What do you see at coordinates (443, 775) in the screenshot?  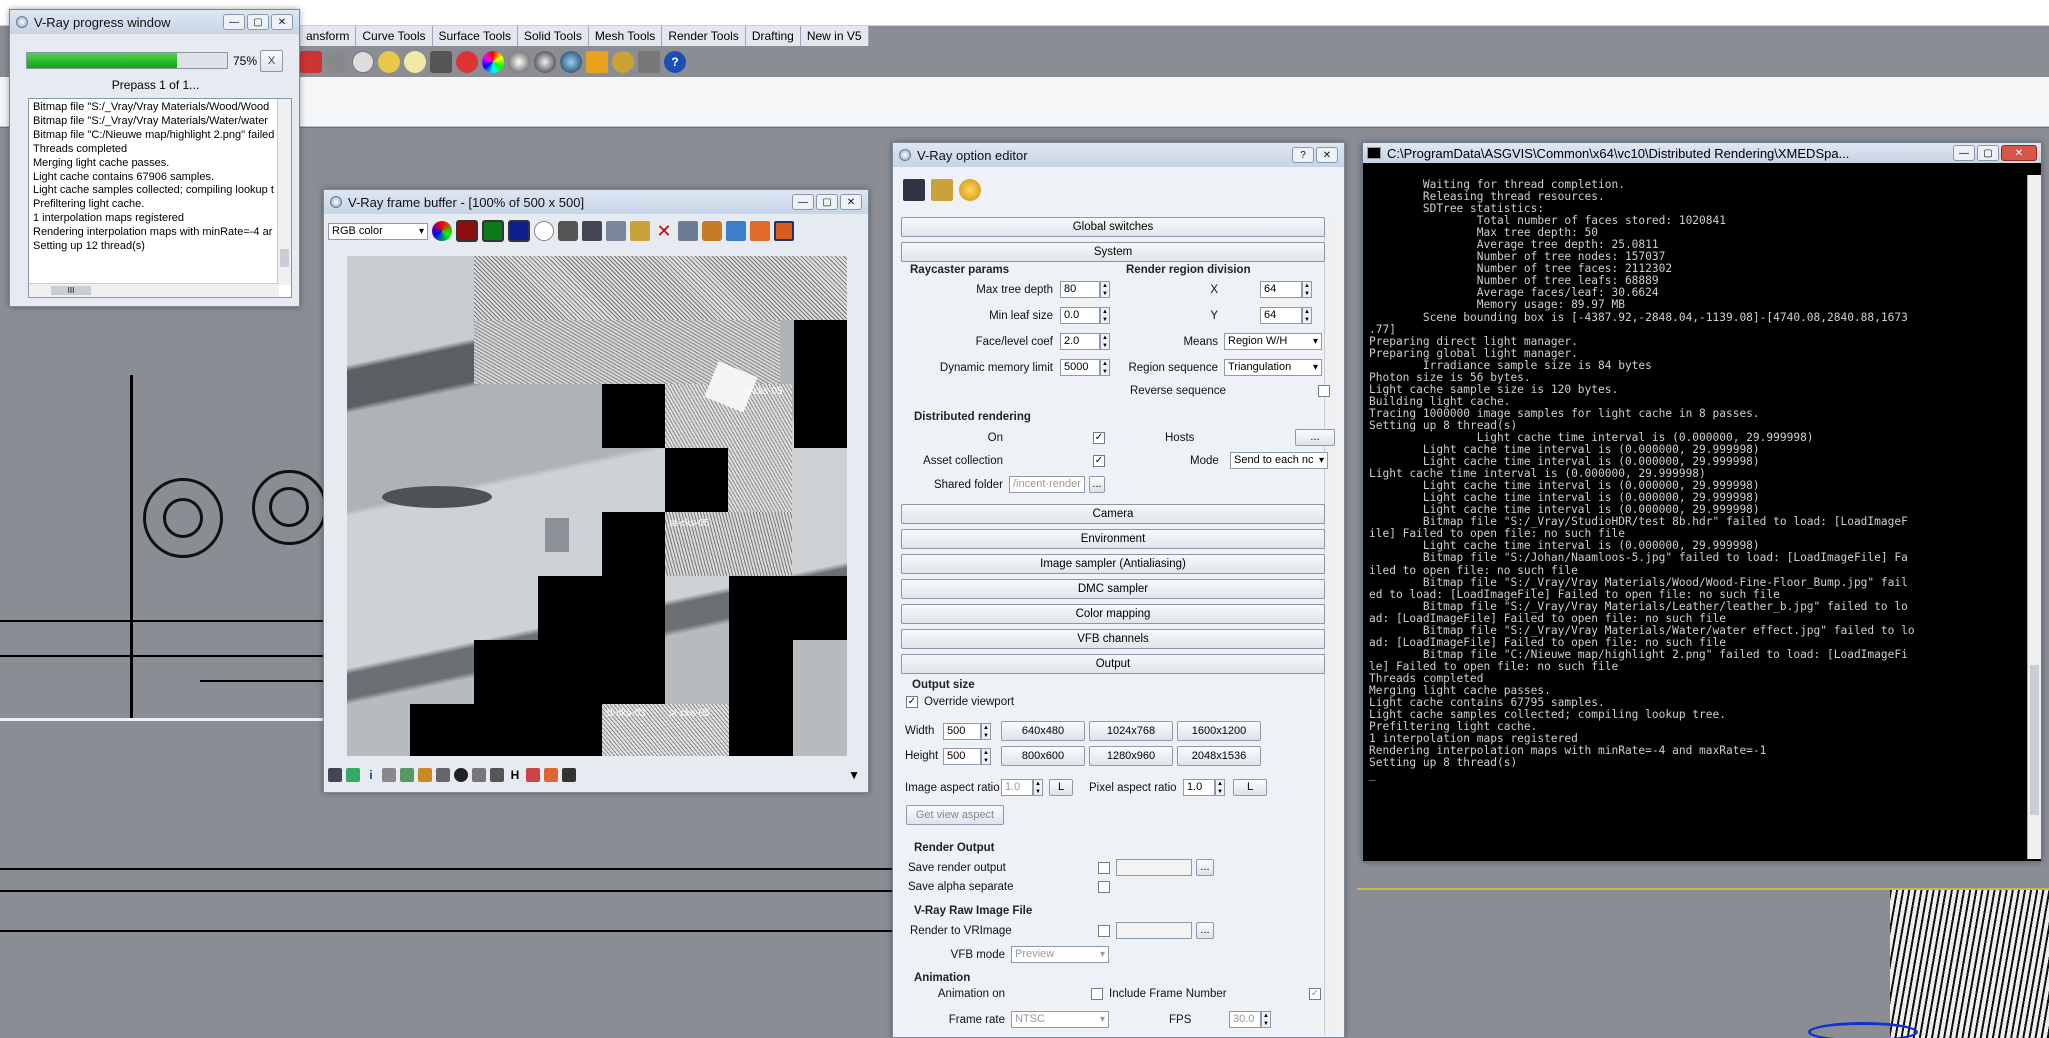 I see `hsl-icon` at bounding box center [443, 775].